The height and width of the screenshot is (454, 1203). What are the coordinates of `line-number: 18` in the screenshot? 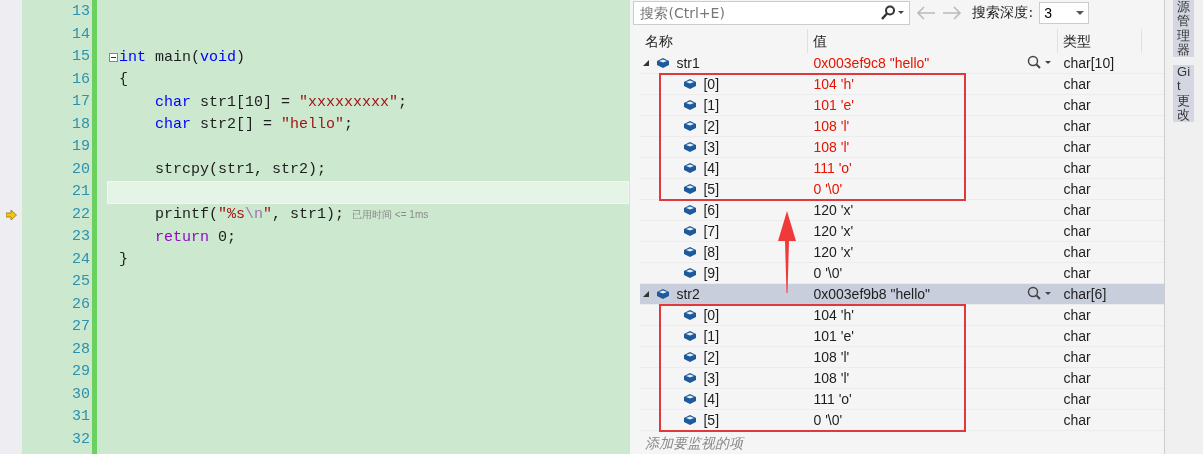 It's located at (81, 124).